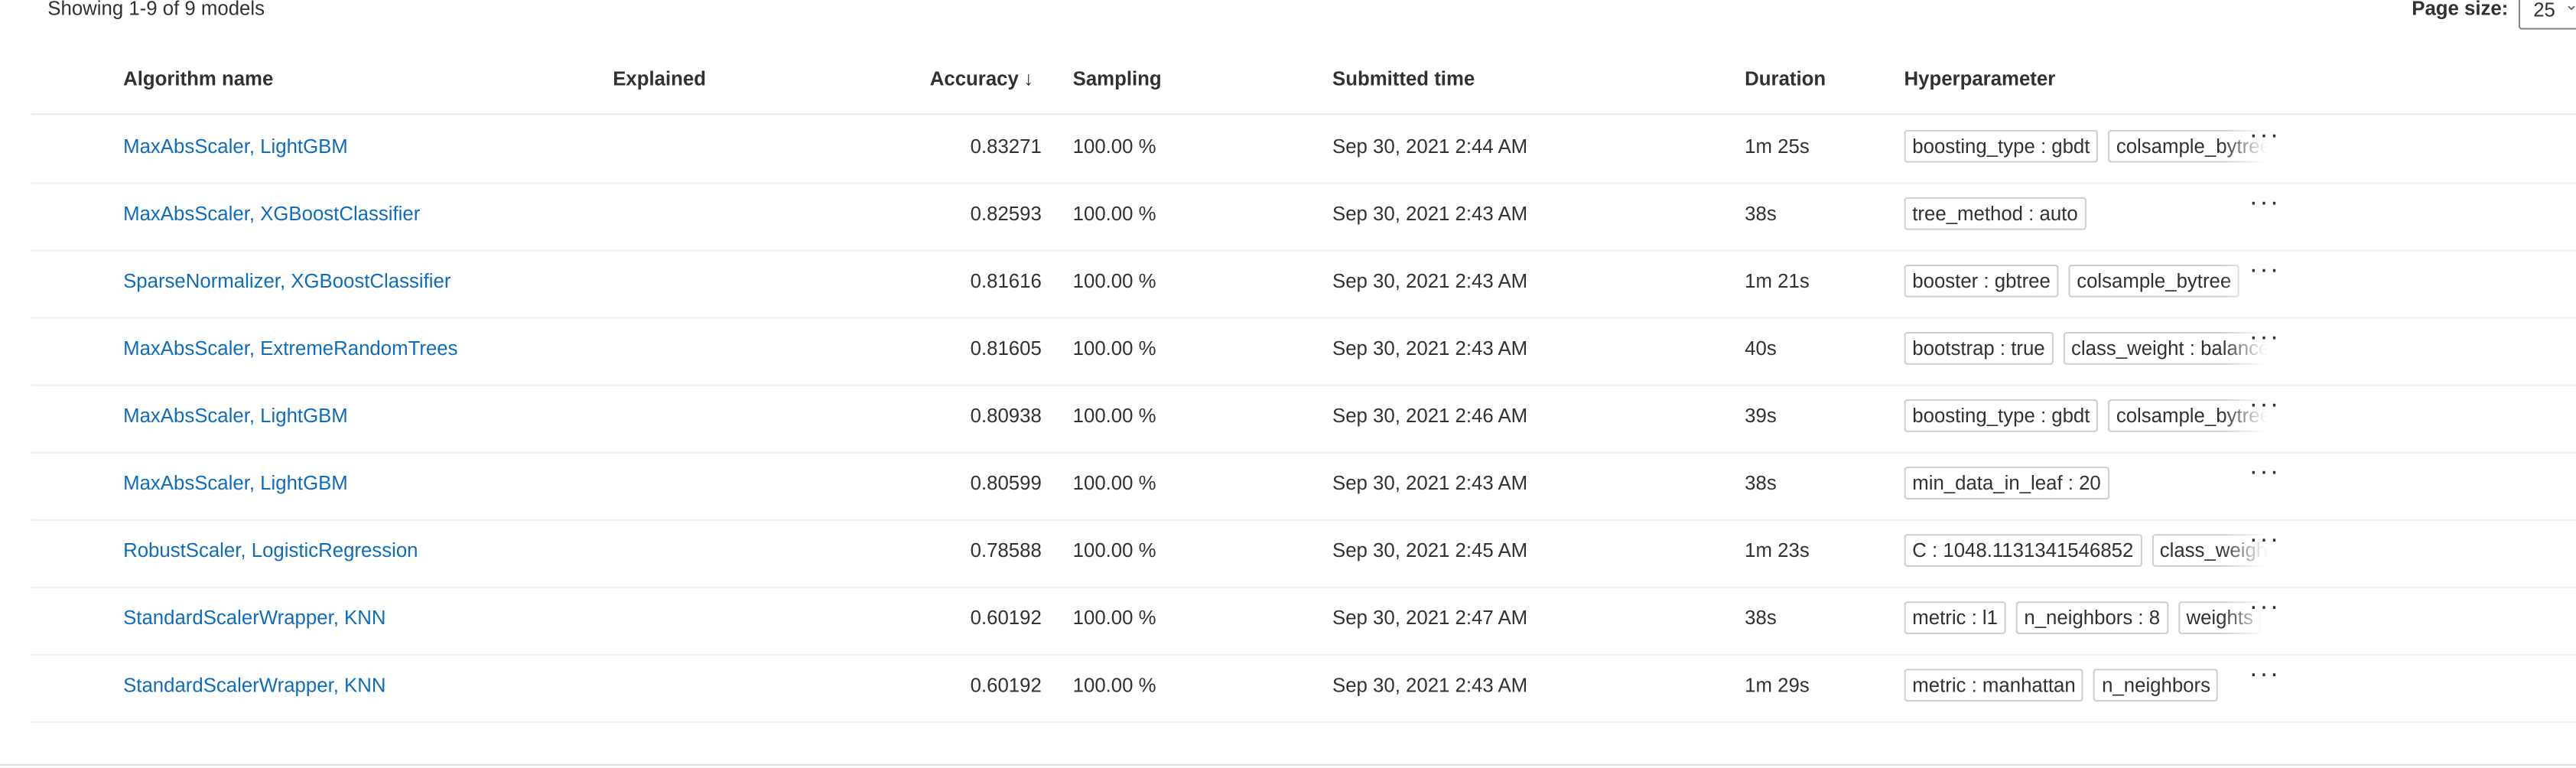 The height and width of the screenshot is (768, 2576). I want to click on list-toolbar: Showing 1-9 of 9 models Page size: 25 ⌄, so click(1288, 20).